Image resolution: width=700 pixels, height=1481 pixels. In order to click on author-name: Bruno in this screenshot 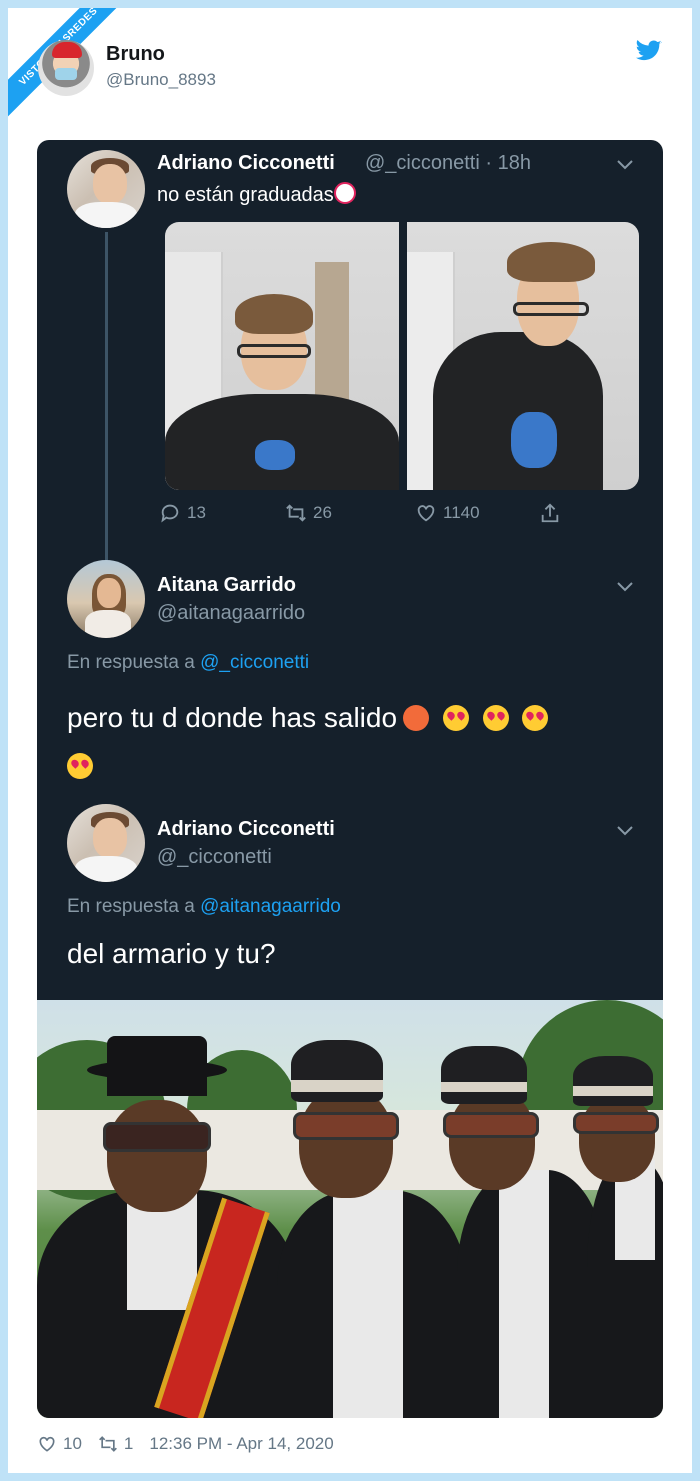, I will do `click(135, 54)`.